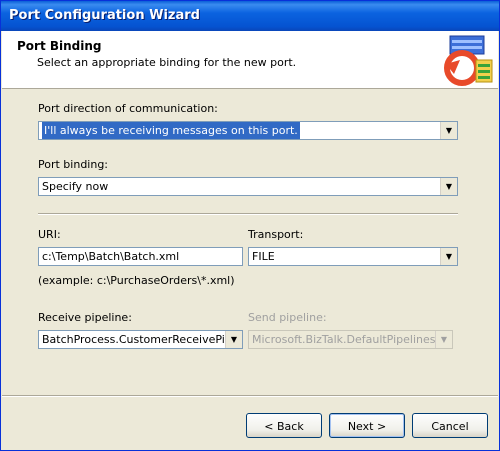  I want to click on title-bar: Port Configuration Wizard, so click(250, 16).